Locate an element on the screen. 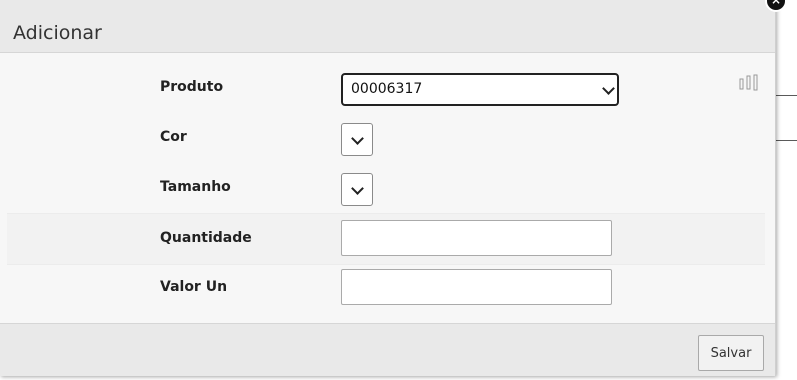 The width and height of the screenshot is (797, 380). produto-select-value: 00006317 is located at coordinates (387, 89).